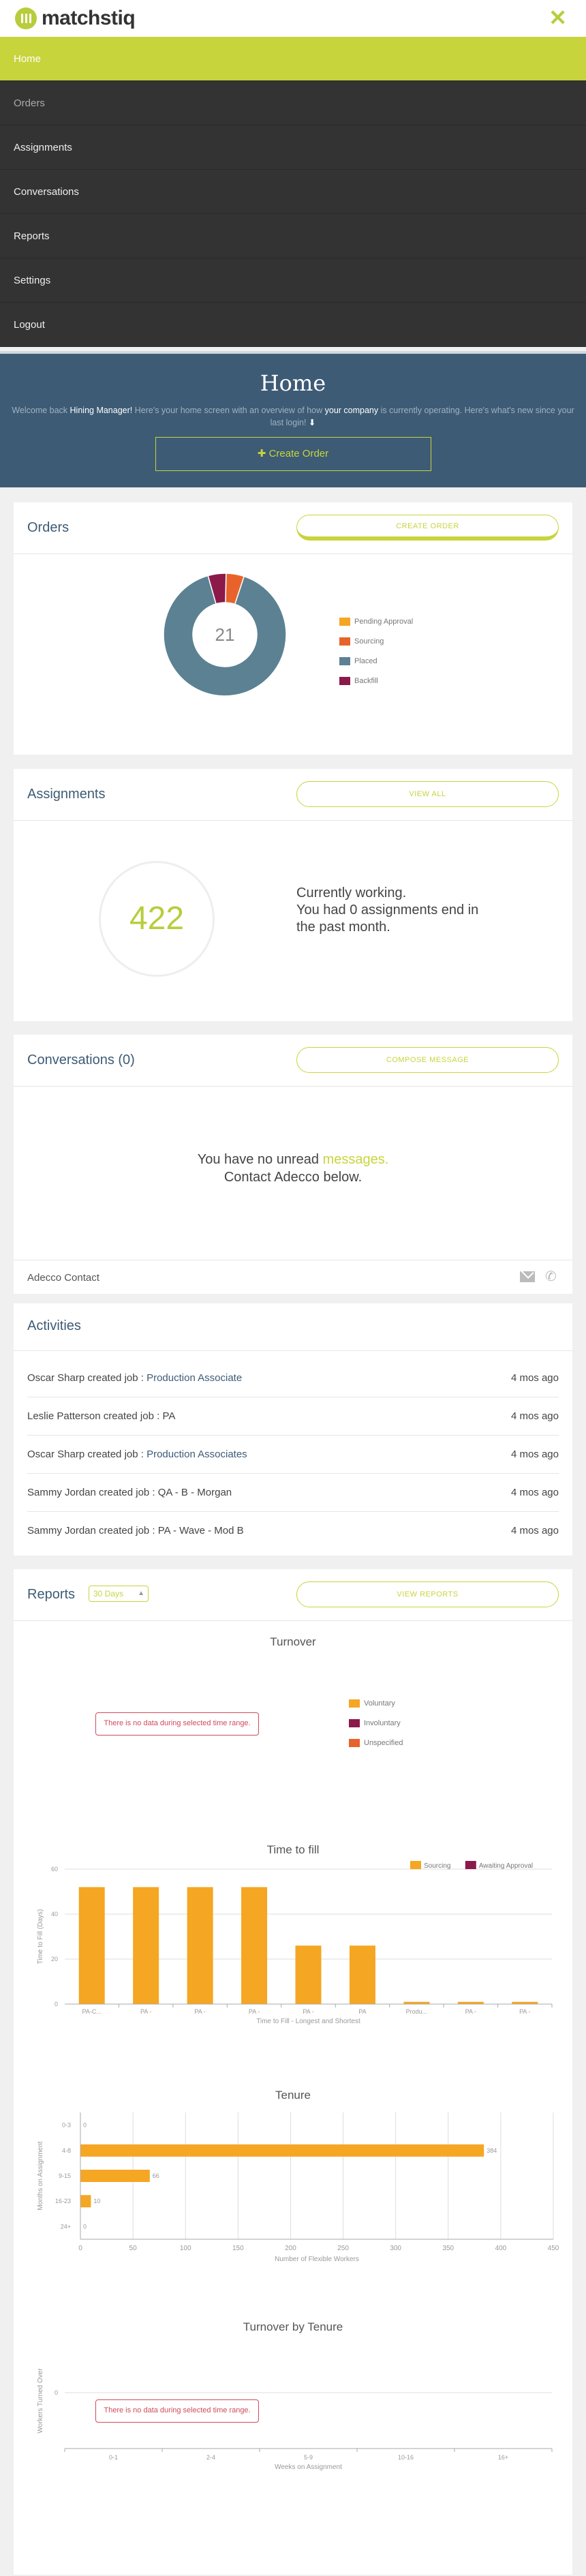 The height and width of the screenshot is (2576, 586). Describe the element at coordinates (427, 794) in the screenshot. I see `view-all-button: VIEW ALL` at that location.